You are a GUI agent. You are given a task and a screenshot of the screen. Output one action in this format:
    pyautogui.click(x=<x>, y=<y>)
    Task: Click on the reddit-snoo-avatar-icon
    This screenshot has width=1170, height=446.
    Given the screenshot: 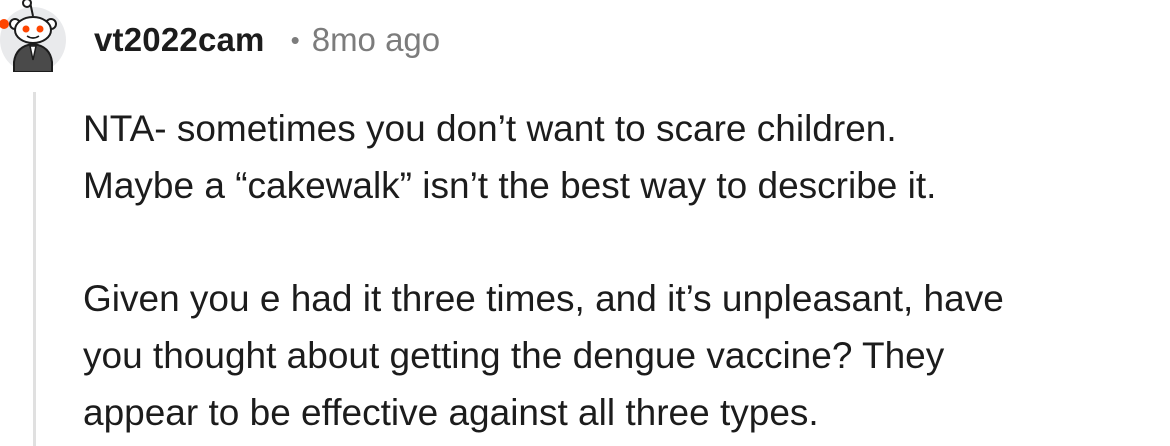 What is the action you would take?
    pyautogui.click(x=33, y=36)
    